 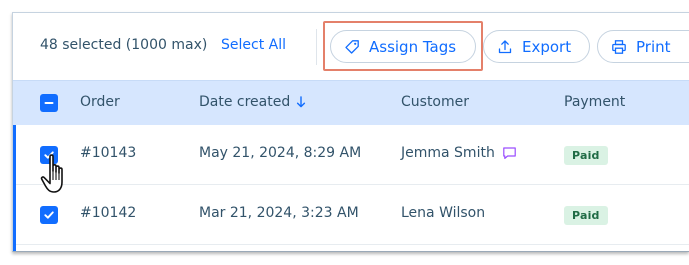 I want to click on customer-name: Jemma Smith, so click(x=448, y=153).